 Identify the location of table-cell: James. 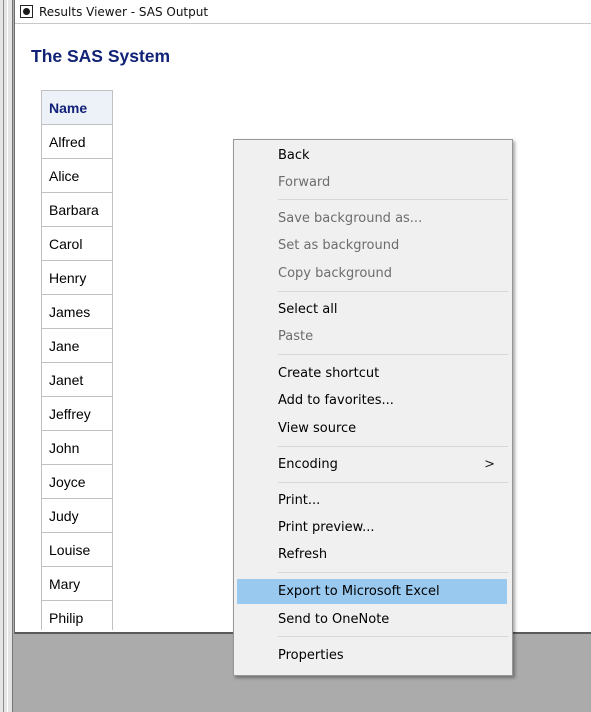
(77, 311).